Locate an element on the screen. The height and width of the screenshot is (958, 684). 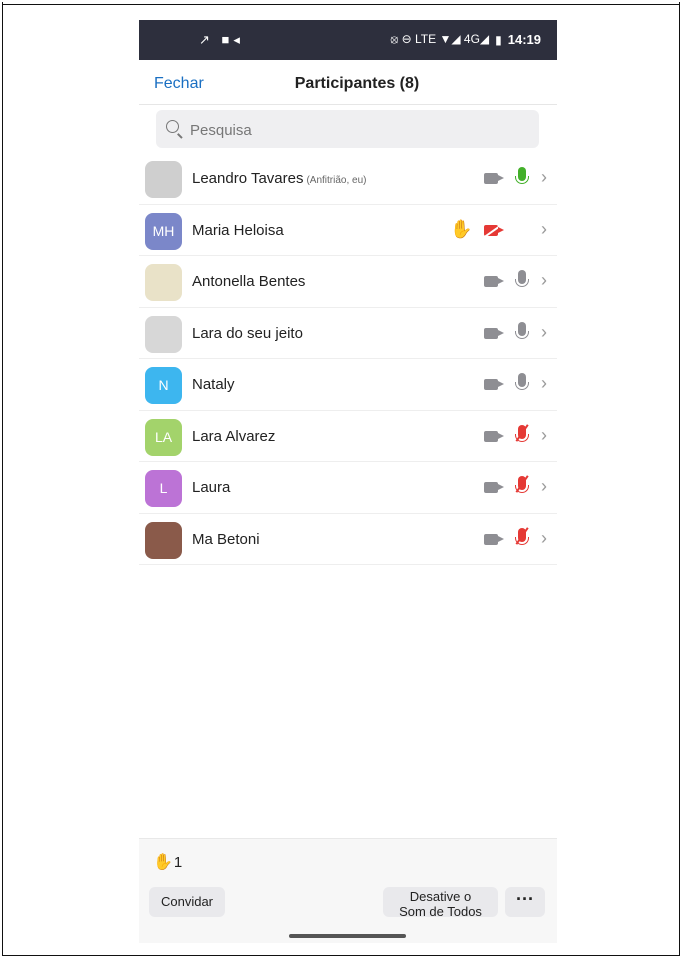
participant-name: Lara Alvarez is located at coordinates (233, 436).